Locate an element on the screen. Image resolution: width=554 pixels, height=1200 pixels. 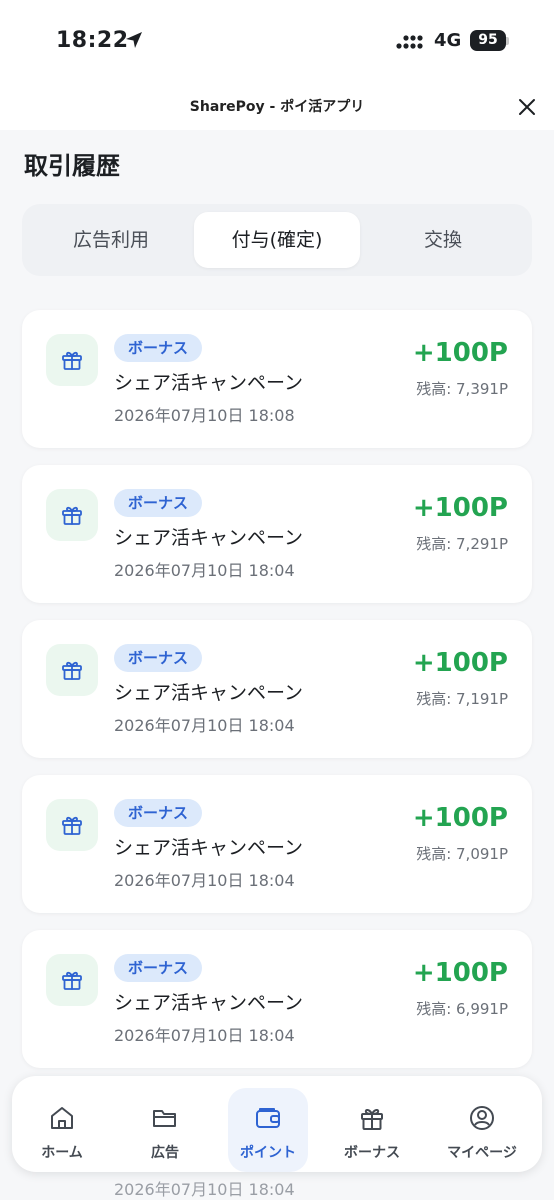
nav-home-label: ホーム is located at coordinates (62, 1153).